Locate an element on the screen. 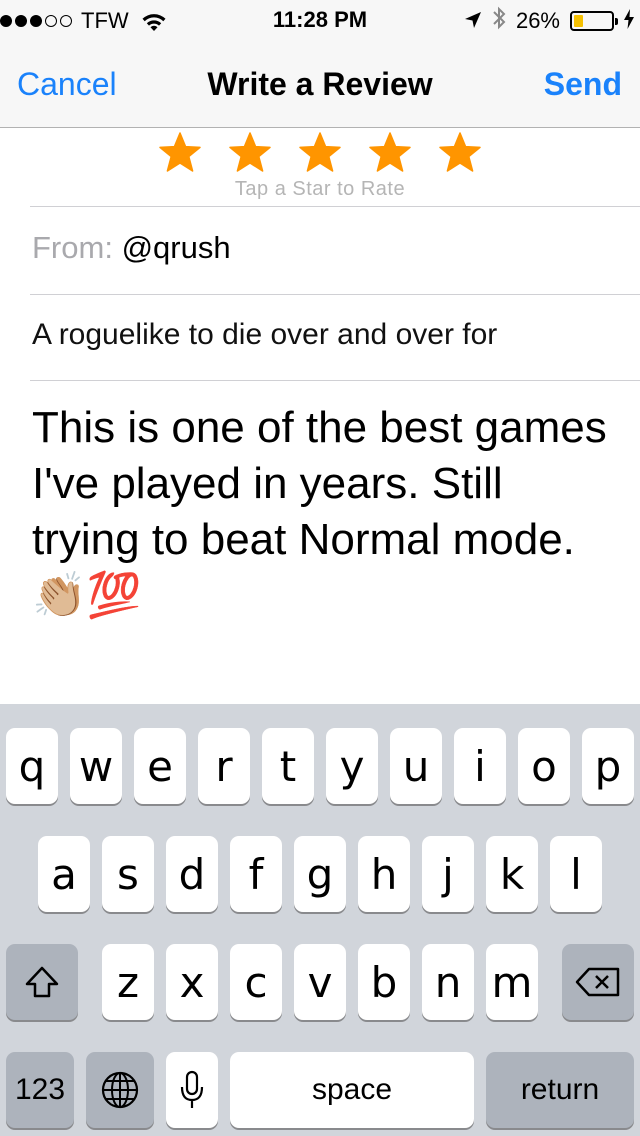 The height and width of the screenshot is (1136, 640). key-p: p is located at coordinates (608, 766).